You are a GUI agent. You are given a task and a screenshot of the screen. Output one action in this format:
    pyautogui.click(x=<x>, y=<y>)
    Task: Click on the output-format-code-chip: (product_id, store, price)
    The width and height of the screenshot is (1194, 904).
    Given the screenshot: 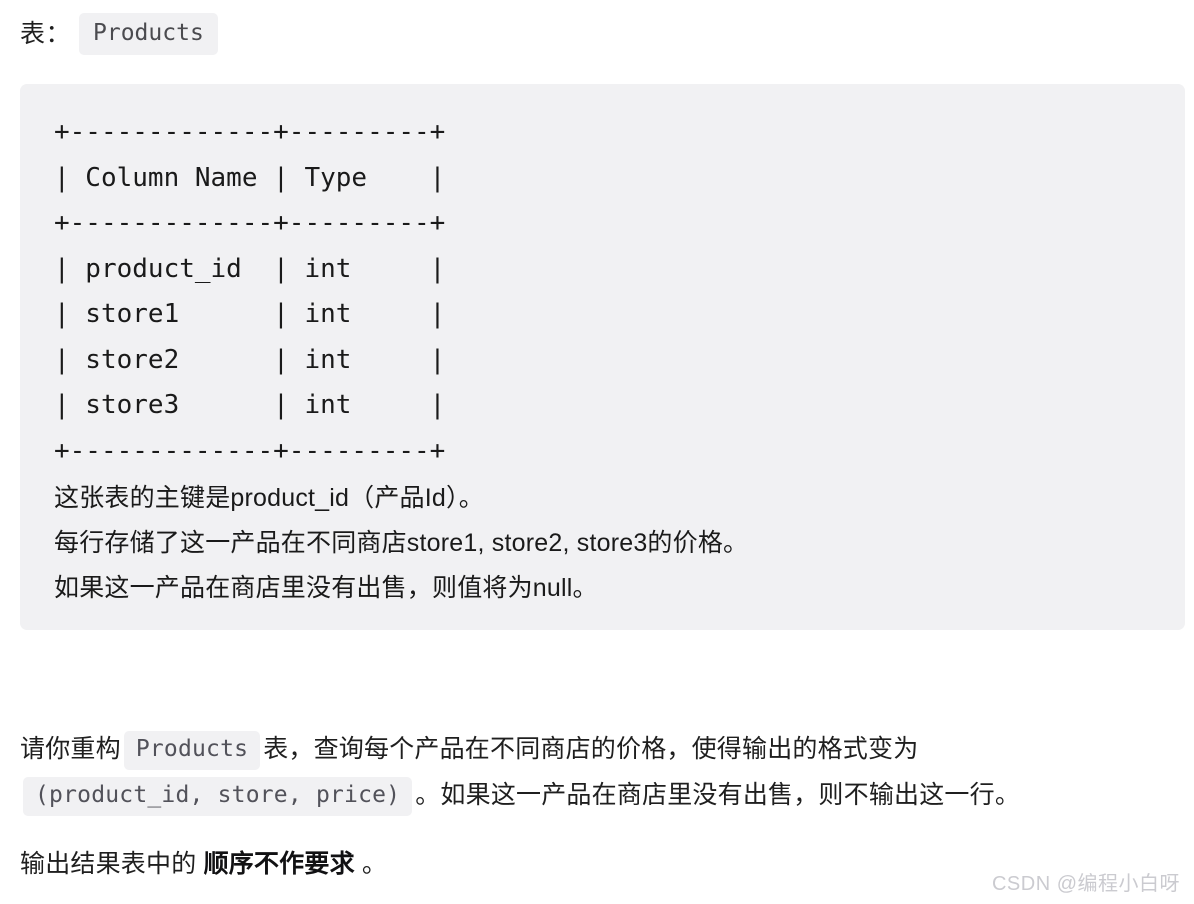 What is the action you would take?
    pyautogui.click(x=218, y=796)
    